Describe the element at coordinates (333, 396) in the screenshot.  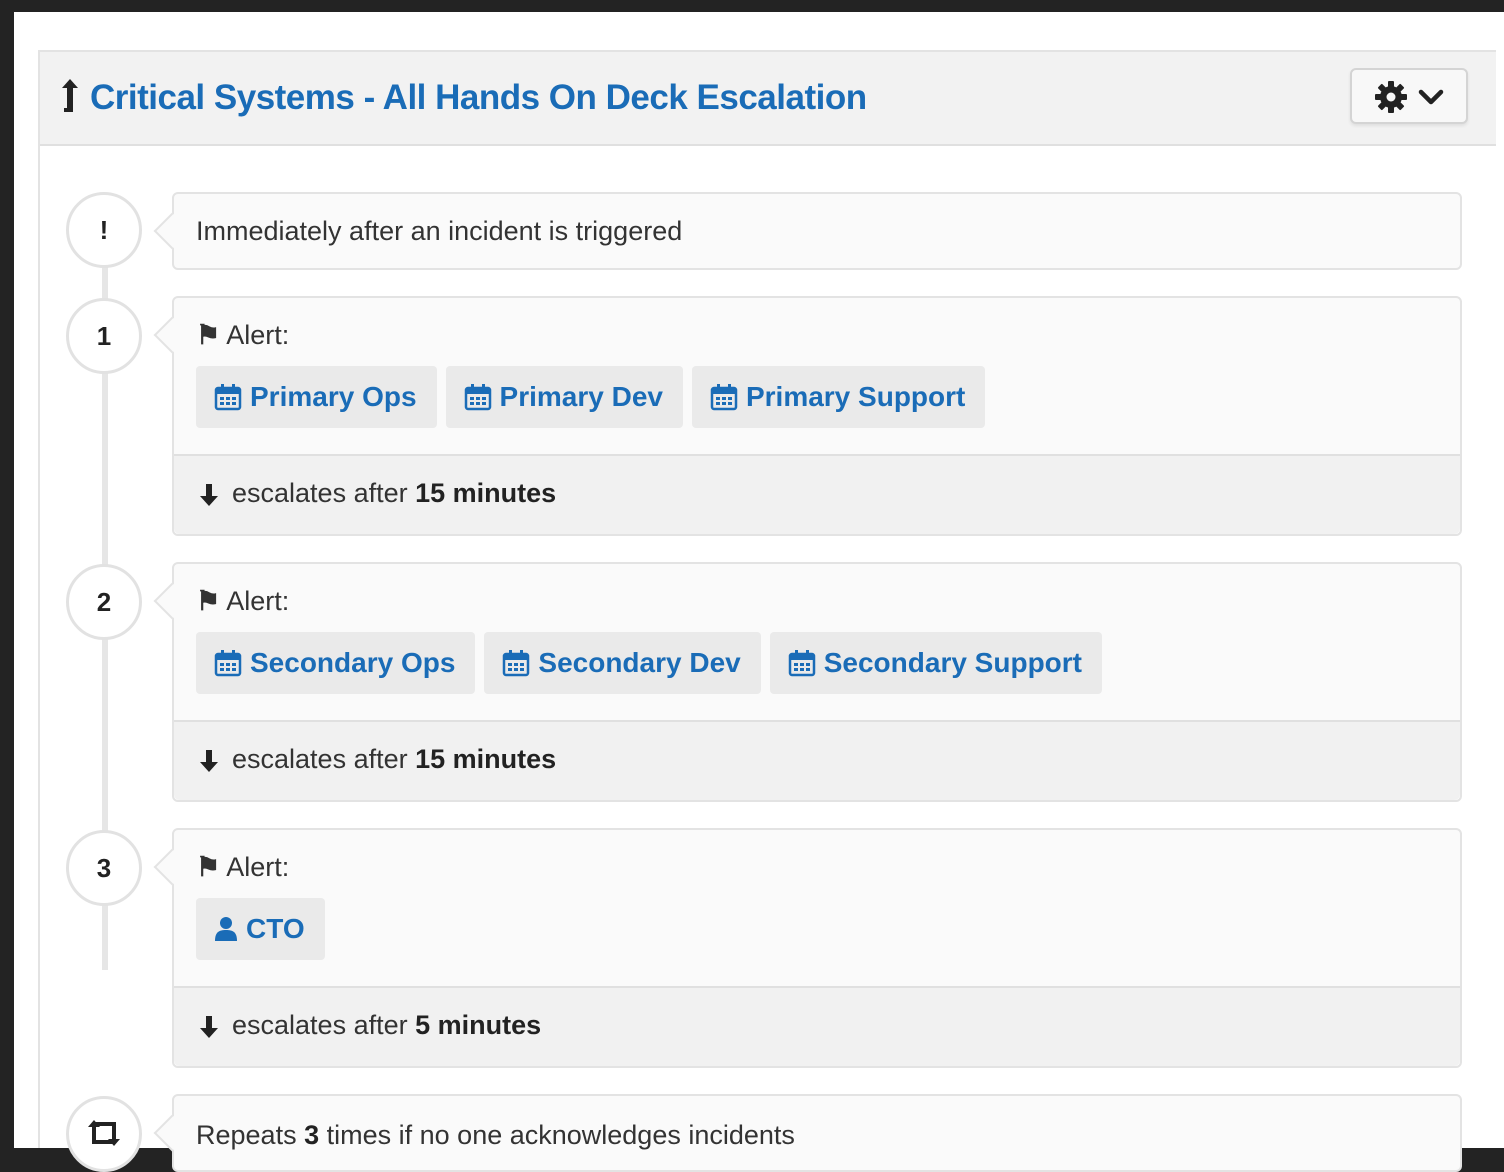
I see `target-label: Primary Ops` at that location.